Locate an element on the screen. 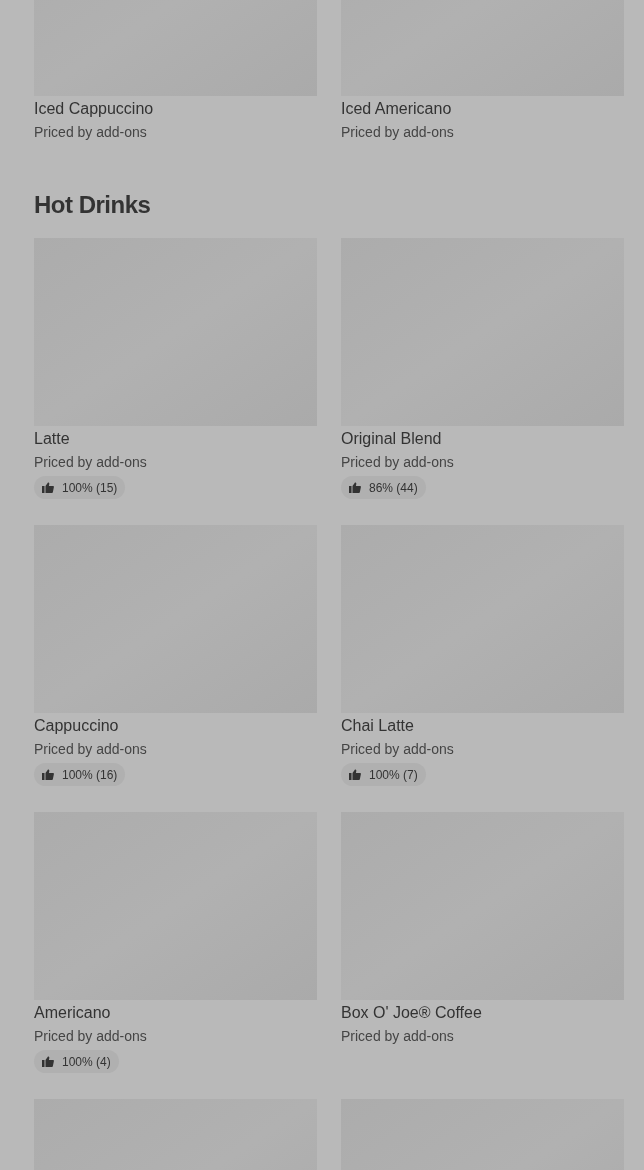 This screenshot has height=1170, width=644. item-name: Chai Latte is located at coordinates (378, 726).